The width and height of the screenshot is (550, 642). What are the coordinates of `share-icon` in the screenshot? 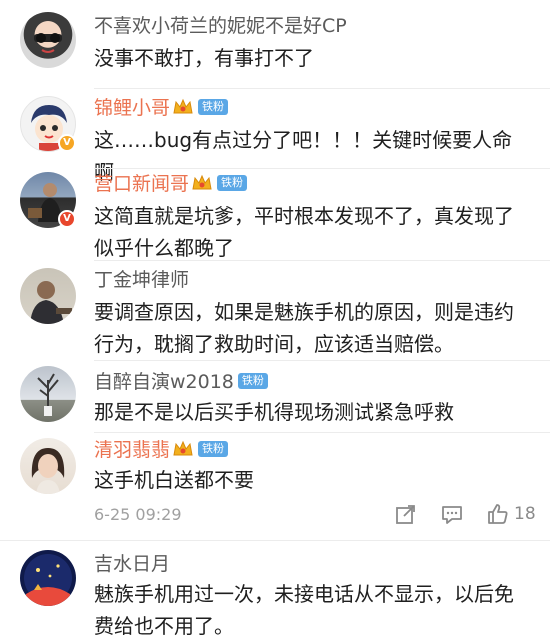 It's located at (405, 514).